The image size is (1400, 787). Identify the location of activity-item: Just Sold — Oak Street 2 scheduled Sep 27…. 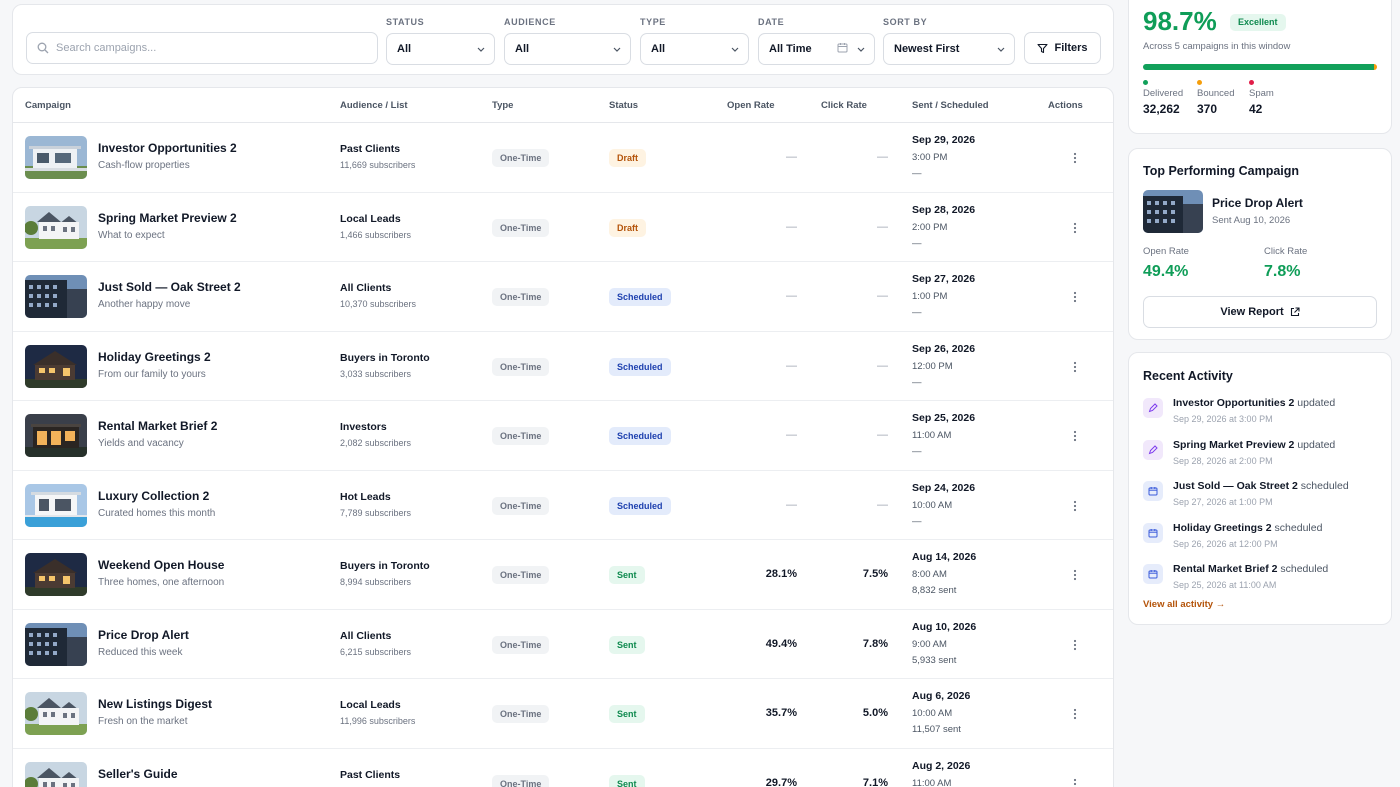
(1263, 496).